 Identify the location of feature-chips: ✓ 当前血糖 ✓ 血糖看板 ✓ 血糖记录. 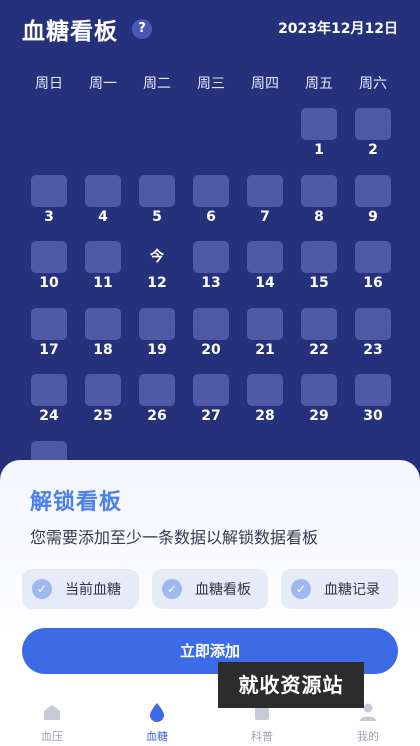
(210, 589).